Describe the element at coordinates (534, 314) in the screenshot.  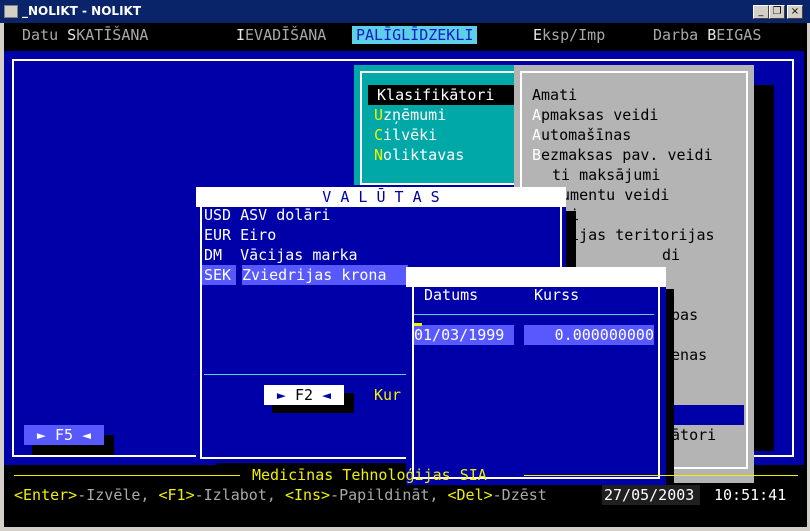
I see `kurss-divider` at that location.